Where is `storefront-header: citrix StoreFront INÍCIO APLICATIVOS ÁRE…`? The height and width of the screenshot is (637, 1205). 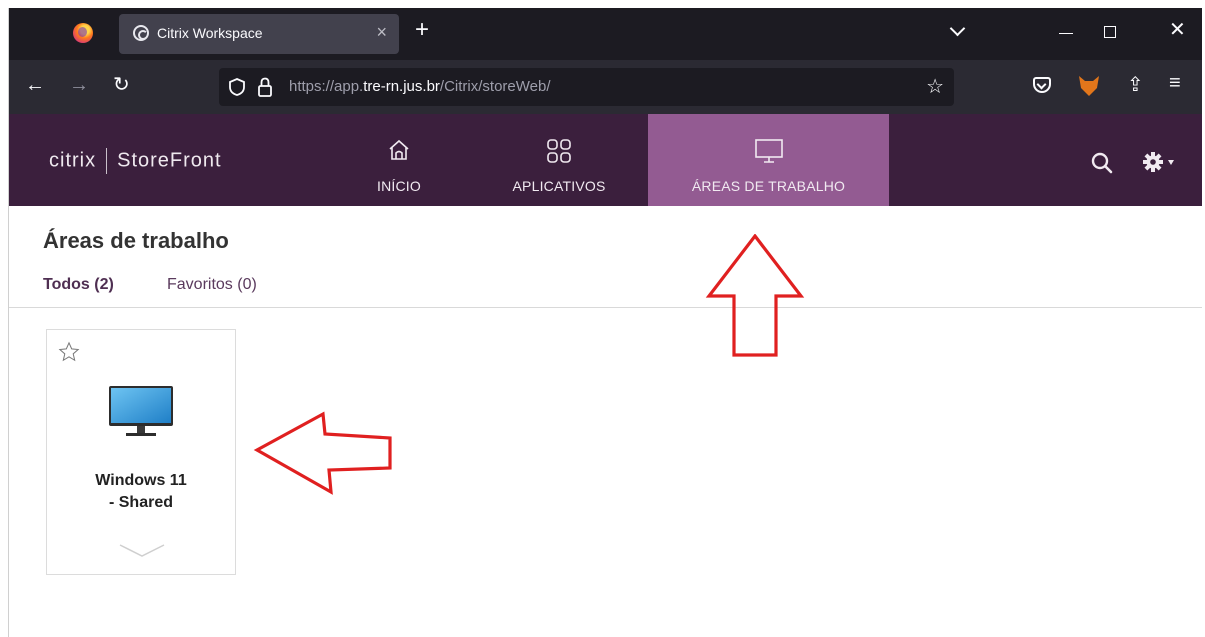 storefront-header: citrix StoreFront INÍCIO APLICATIVOS ÁRE… is located at coordinates (605, 160).